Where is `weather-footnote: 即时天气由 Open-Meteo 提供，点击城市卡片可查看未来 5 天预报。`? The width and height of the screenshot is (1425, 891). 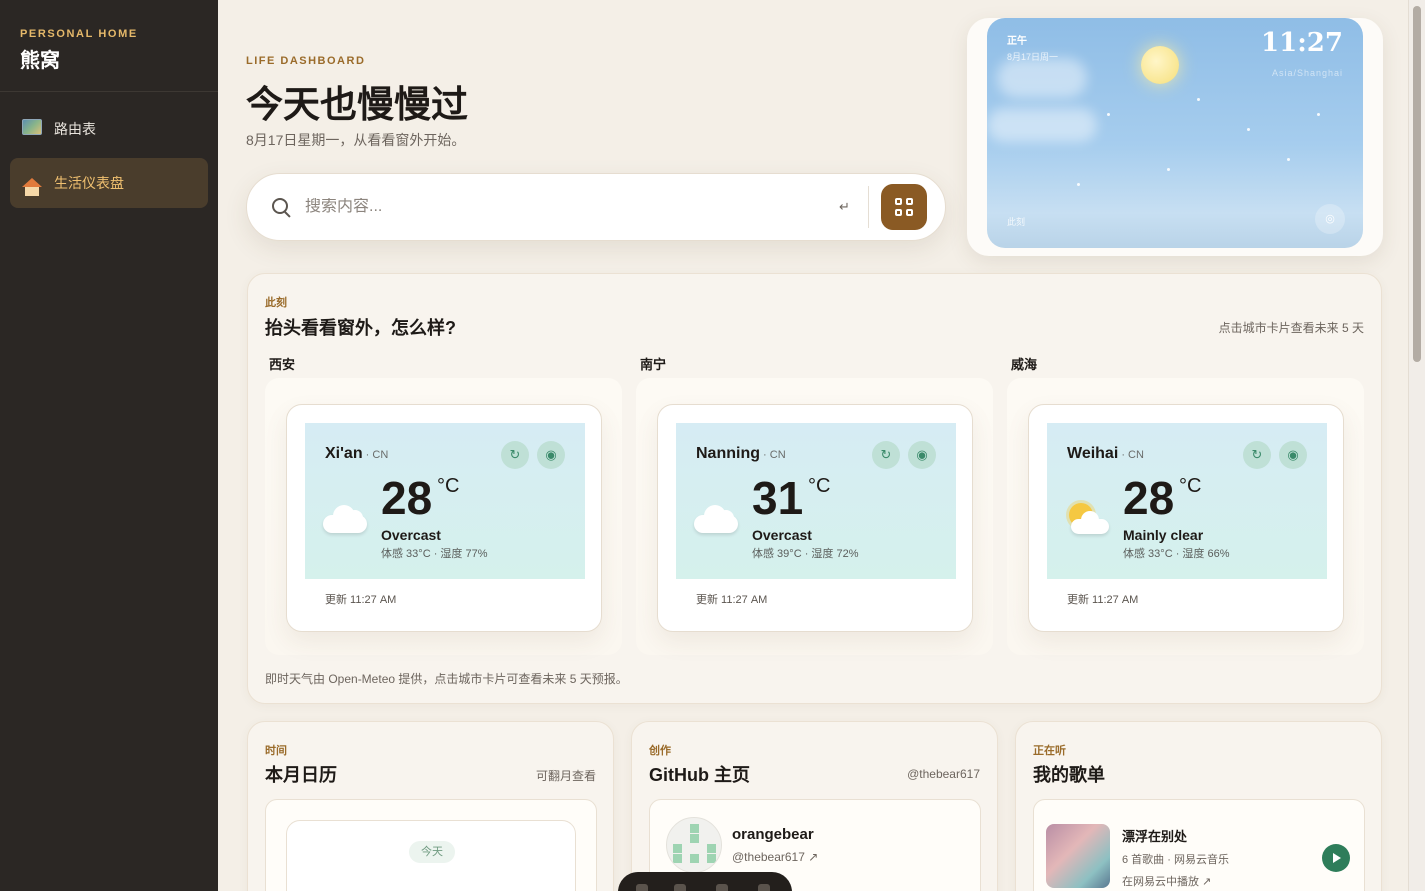 weather-footnote: 即时天气由 Open-Meteo 提供，点击城市卡片可查看未来 5 天预报。 is located at coordinates (446, 679).